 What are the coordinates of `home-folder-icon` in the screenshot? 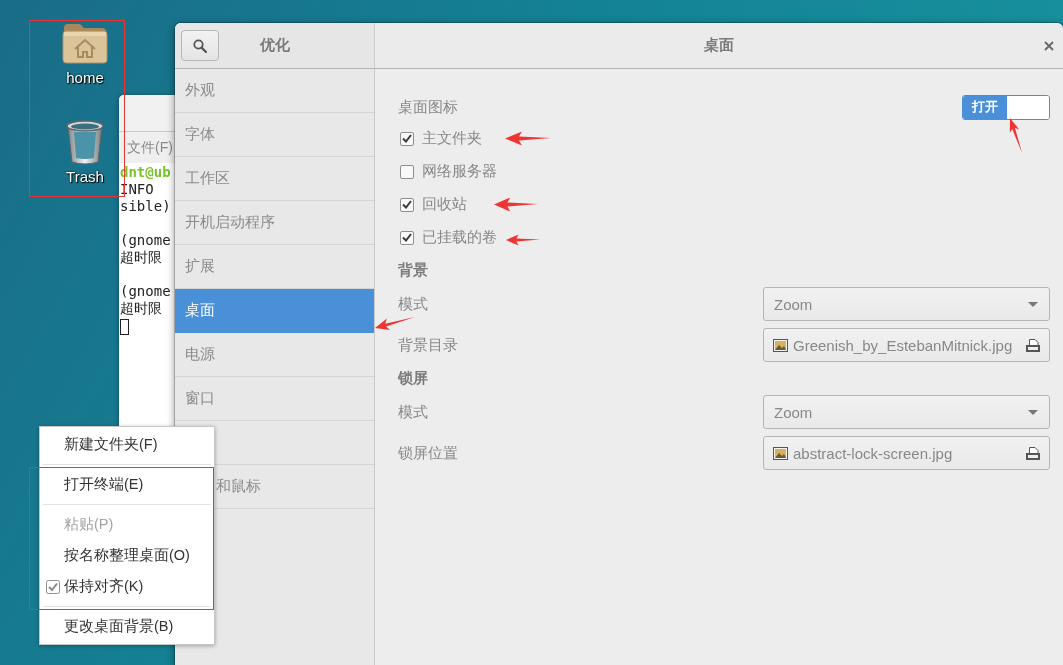 It's located at (85, 43).